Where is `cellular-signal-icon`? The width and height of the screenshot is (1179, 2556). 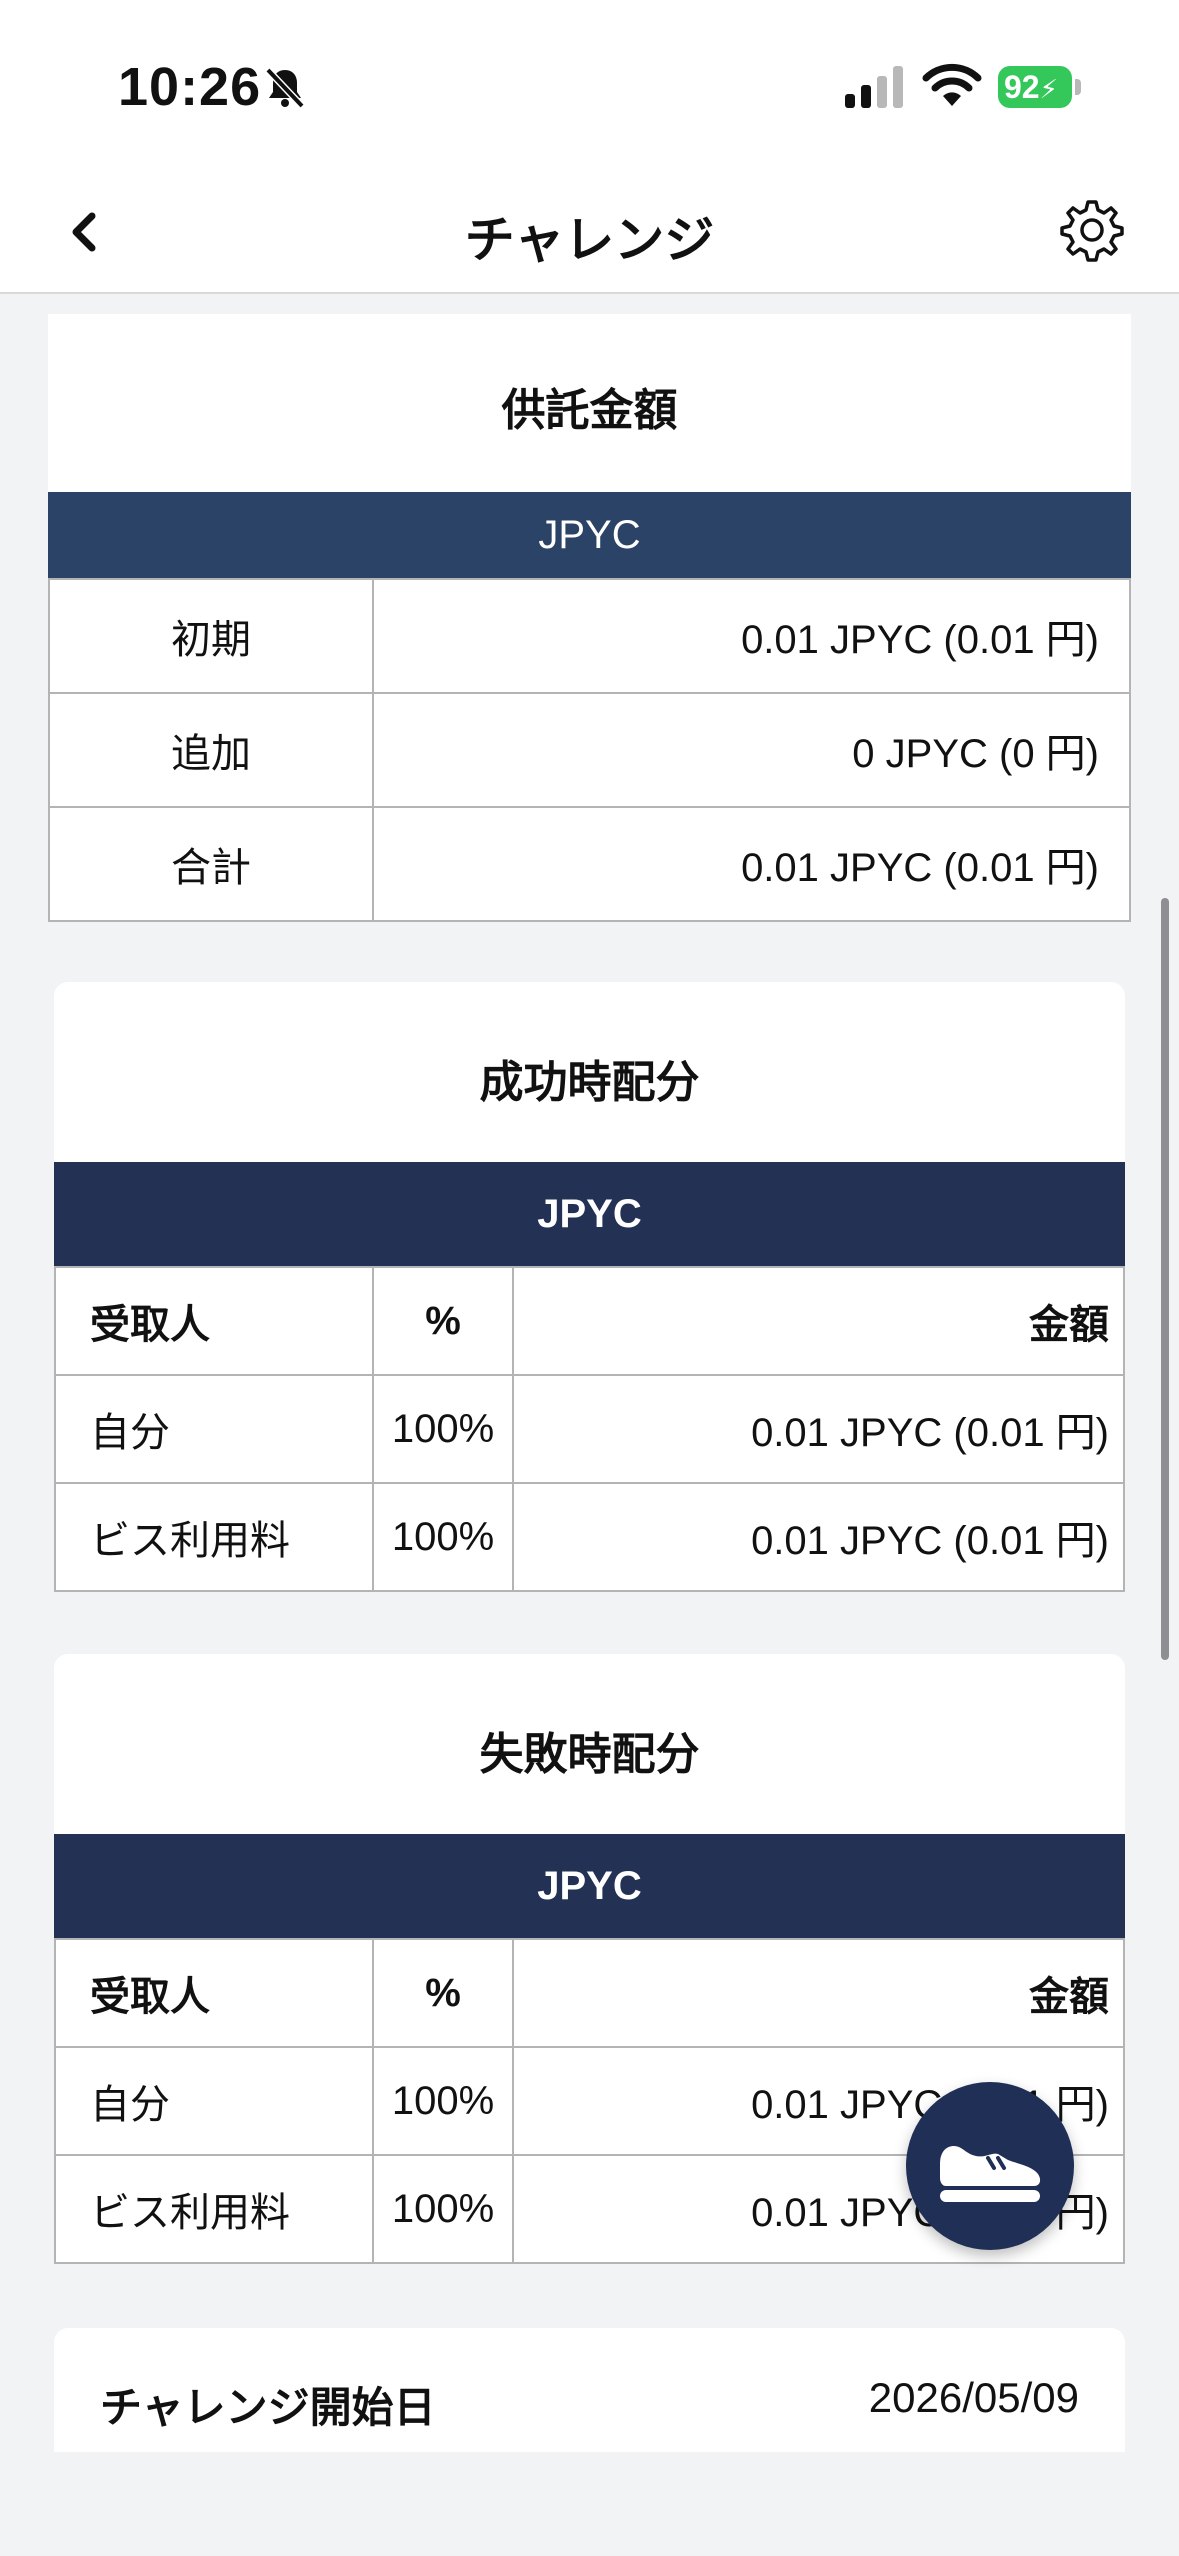
cellular-signal-icon is located at coordinates (874, 87).